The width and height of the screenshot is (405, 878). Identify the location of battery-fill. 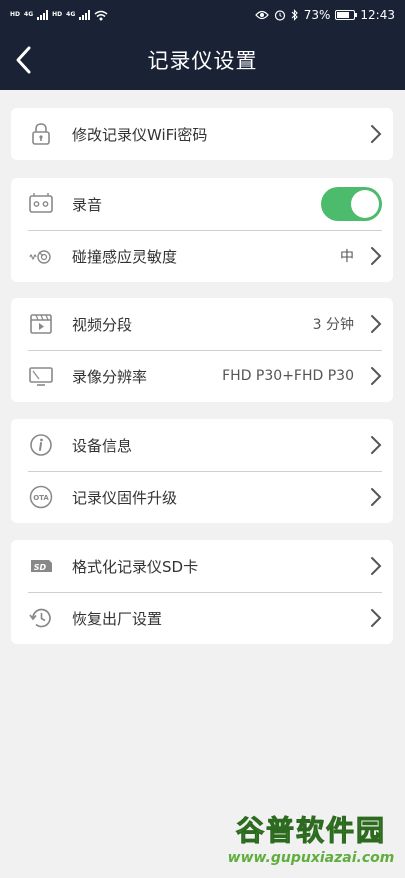
(343, 15).